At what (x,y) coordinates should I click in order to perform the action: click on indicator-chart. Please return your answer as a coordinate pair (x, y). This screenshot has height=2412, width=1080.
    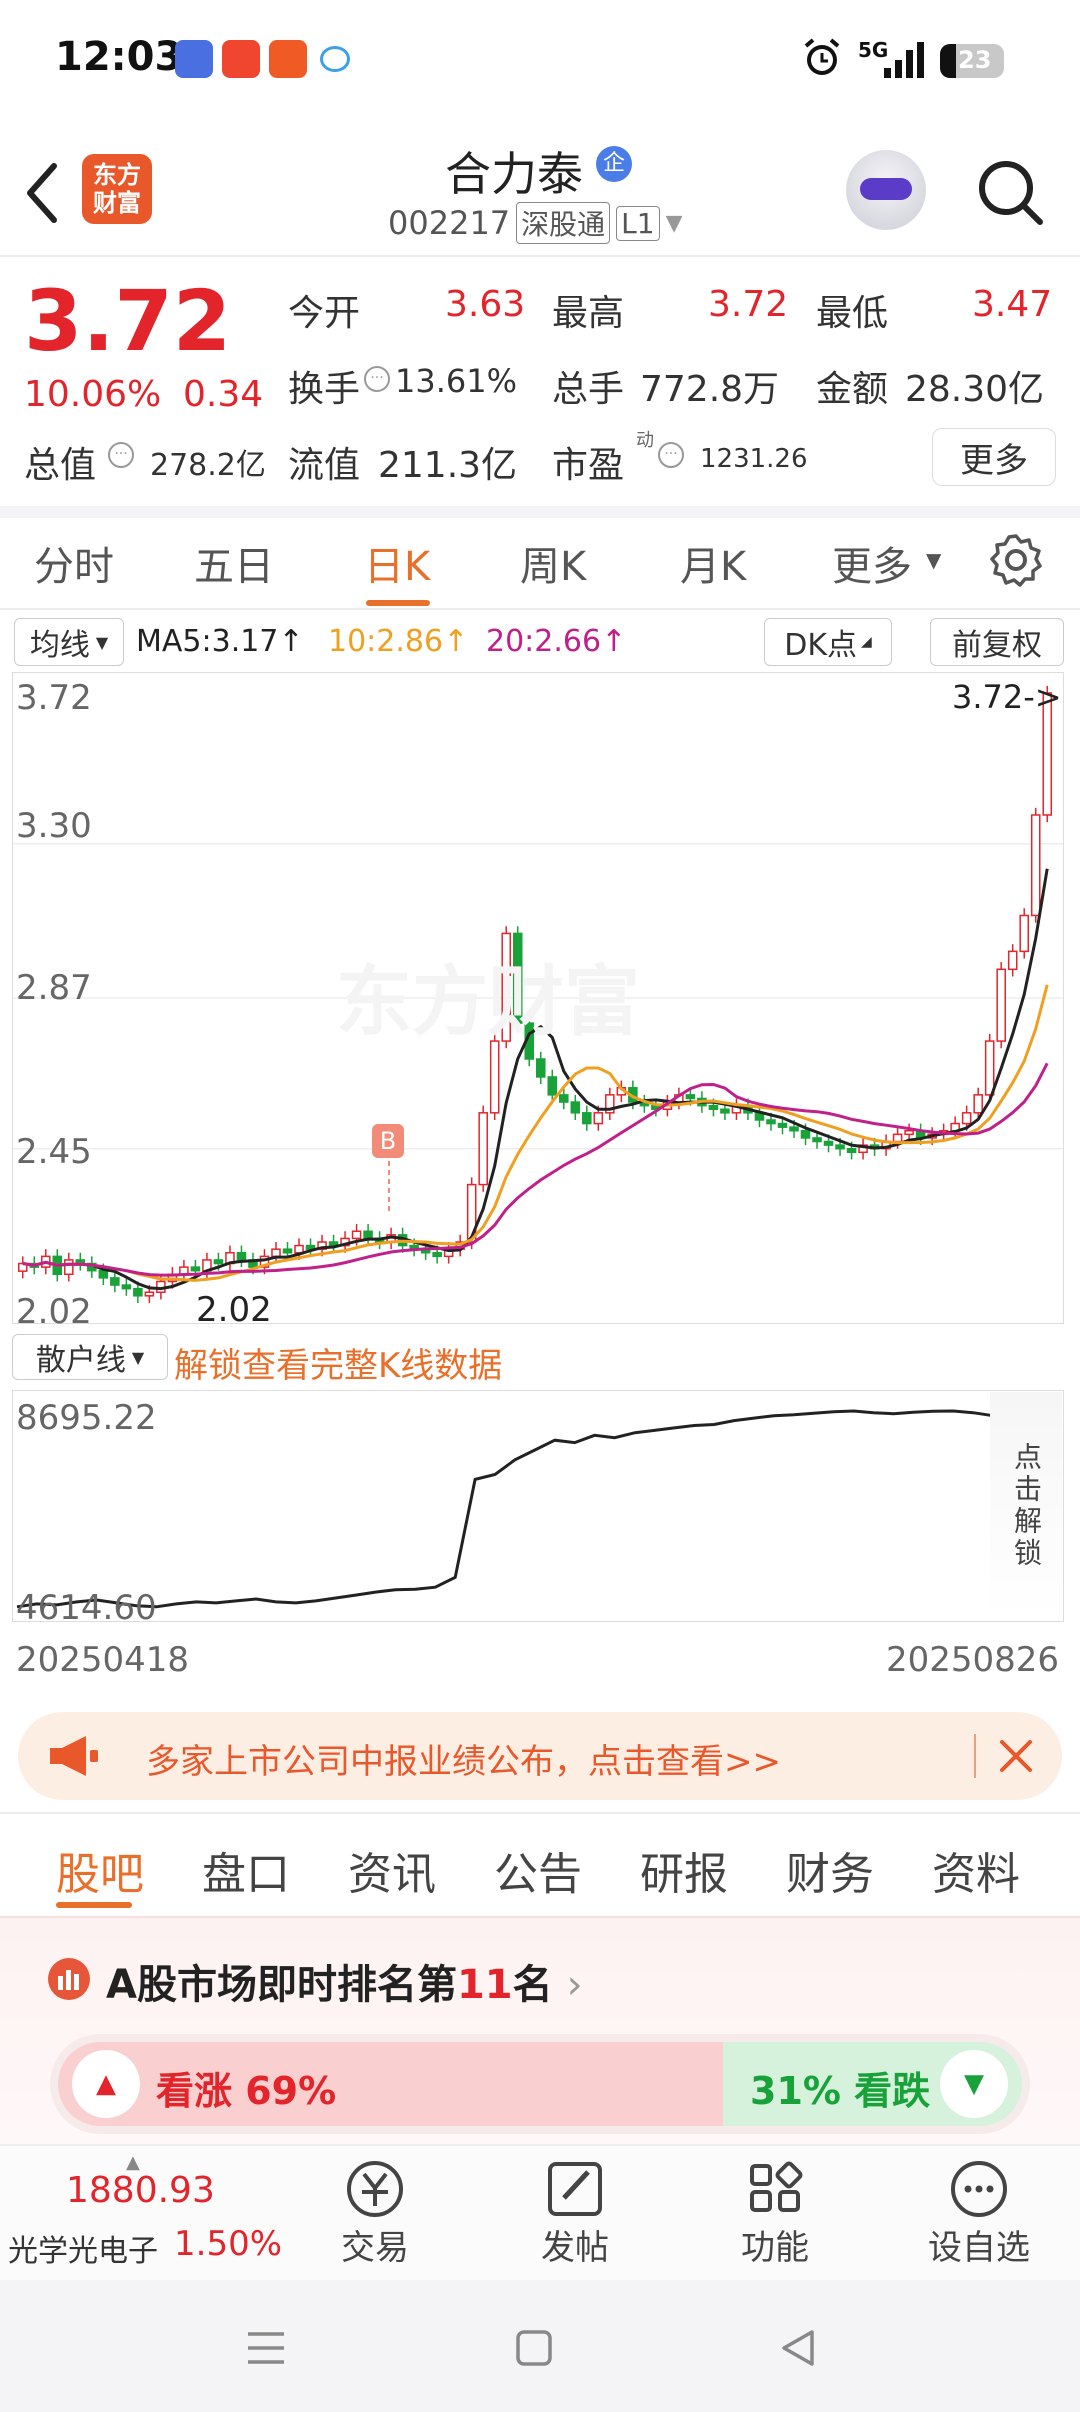
    Looking at the image, I should click on (505, 1509).